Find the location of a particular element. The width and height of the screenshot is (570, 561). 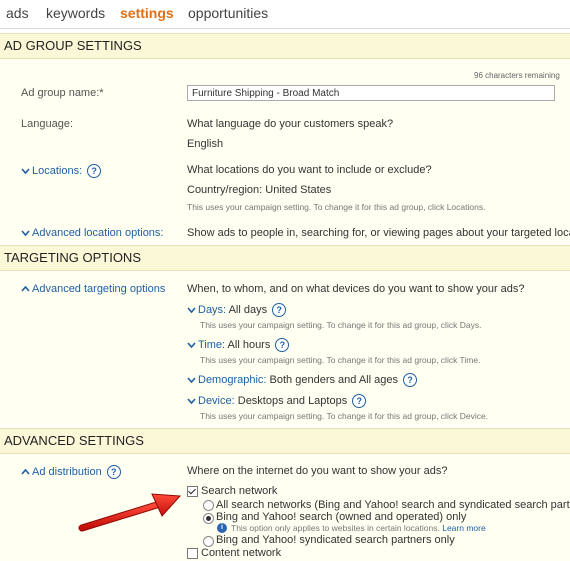

advanced-location-label: Advanced location options: is located at coordinates (97, 233).